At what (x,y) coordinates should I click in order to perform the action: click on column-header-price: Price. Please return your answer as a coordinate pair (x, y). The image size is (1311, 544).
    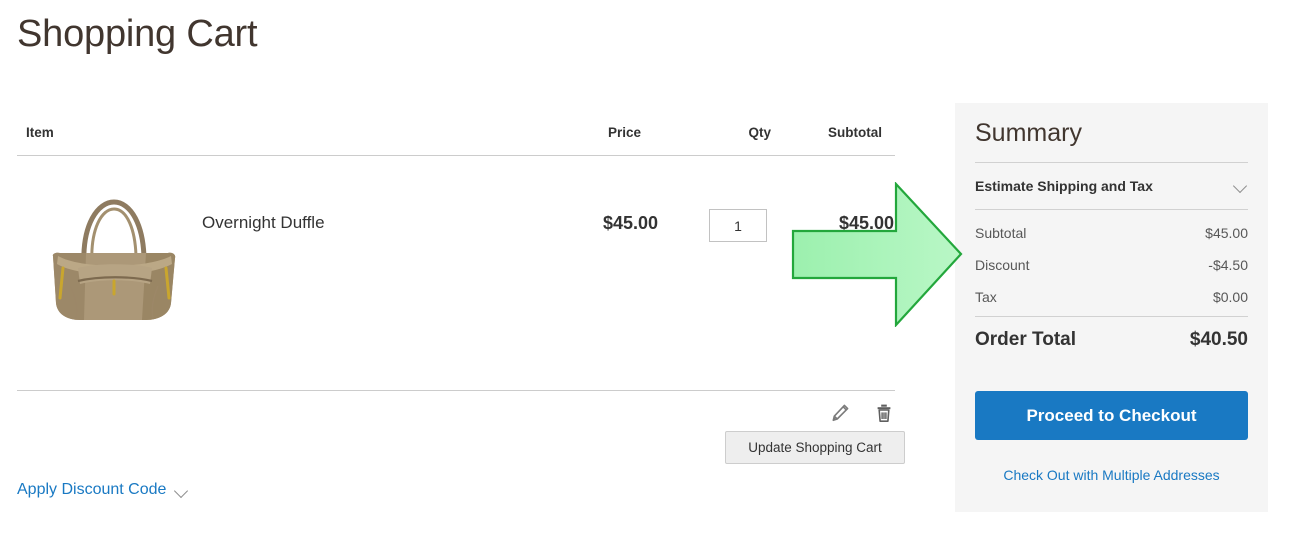
    Looking at the image, I should click on (624, 132).